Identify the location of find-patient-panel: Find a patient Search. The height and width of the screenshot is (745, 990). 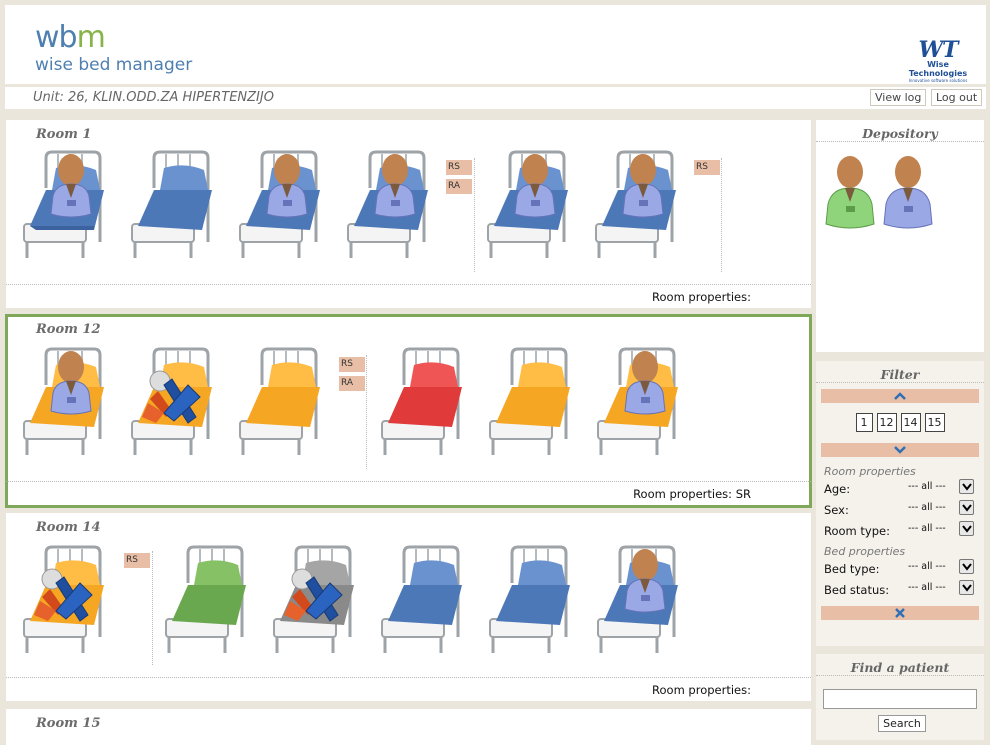
(900, 697).